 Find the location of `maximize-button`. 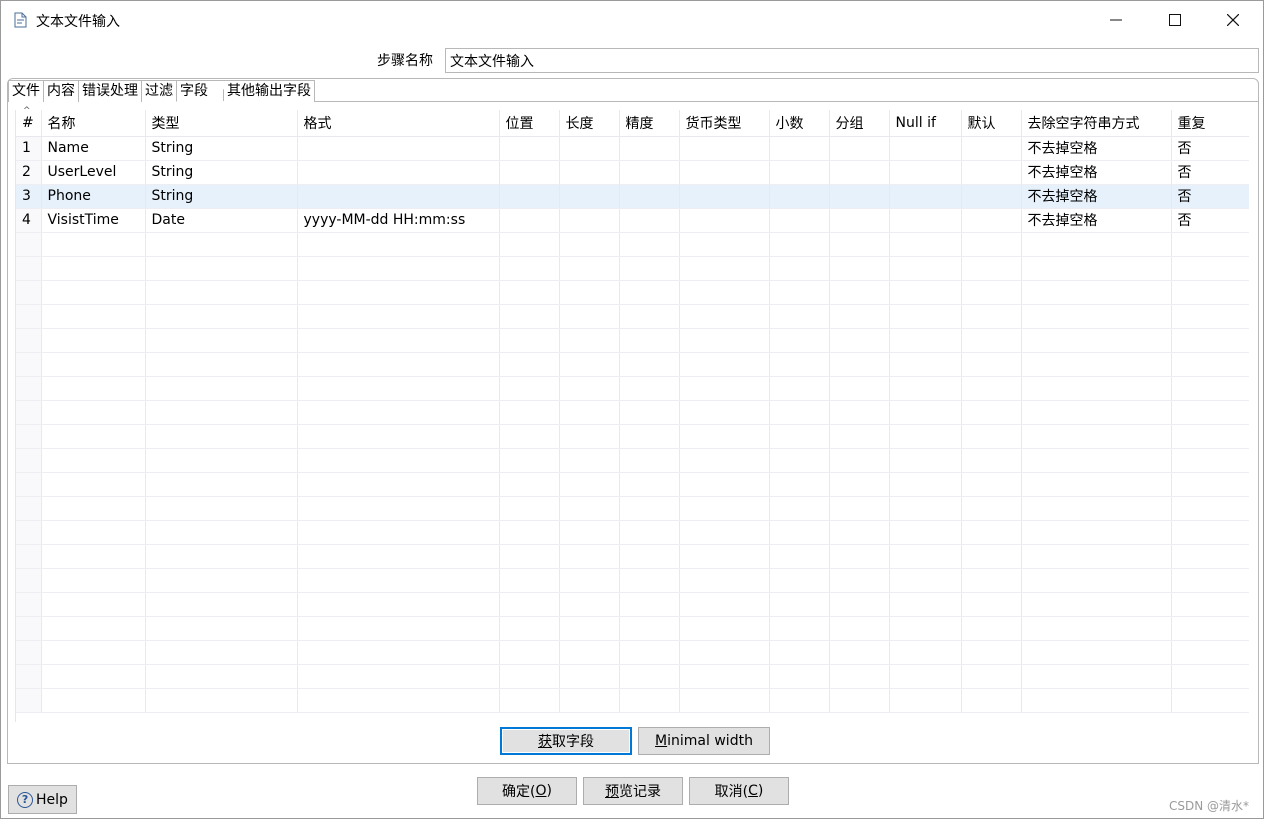

maximize-button is located at coordinates (1175, 20).